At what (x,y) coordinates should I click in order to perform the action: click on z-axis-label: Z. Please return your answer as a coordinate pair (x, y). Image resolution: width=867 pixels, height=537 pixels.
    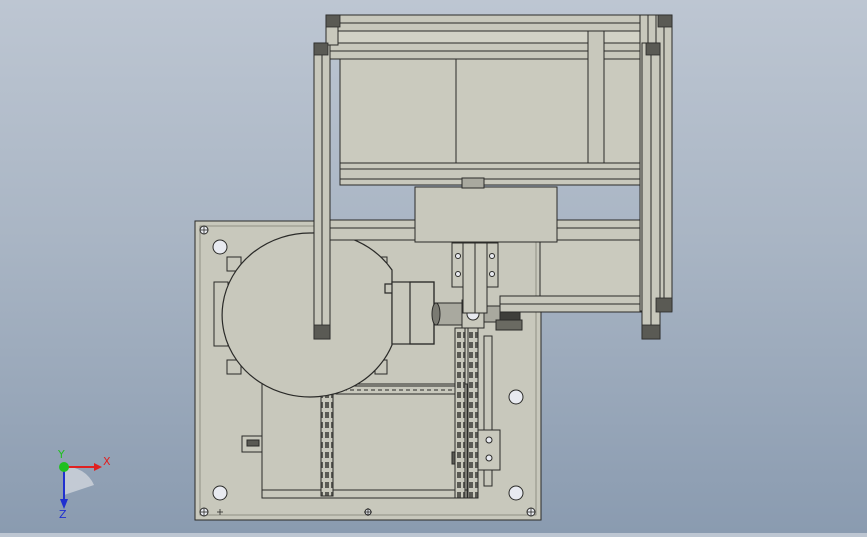
    Looking at the image, I should click on (63, 514).